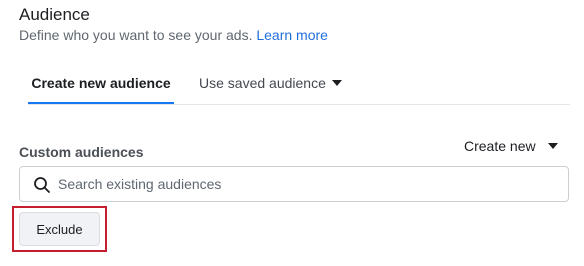 The image size is (584, 266). I want to click on highlight-frame: Exclude, so click(59, 229).